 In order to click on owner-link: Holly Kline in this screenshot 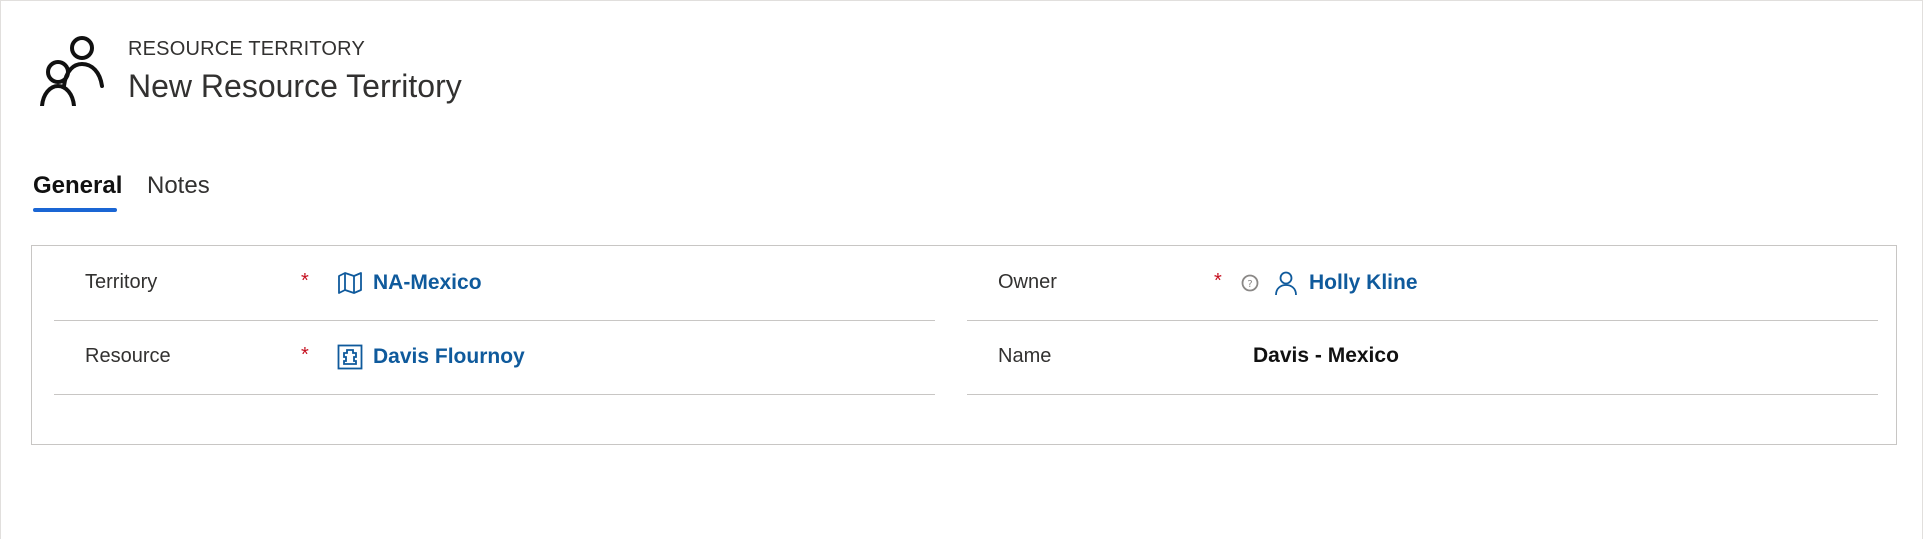, I will do `click(1363, 283)`.